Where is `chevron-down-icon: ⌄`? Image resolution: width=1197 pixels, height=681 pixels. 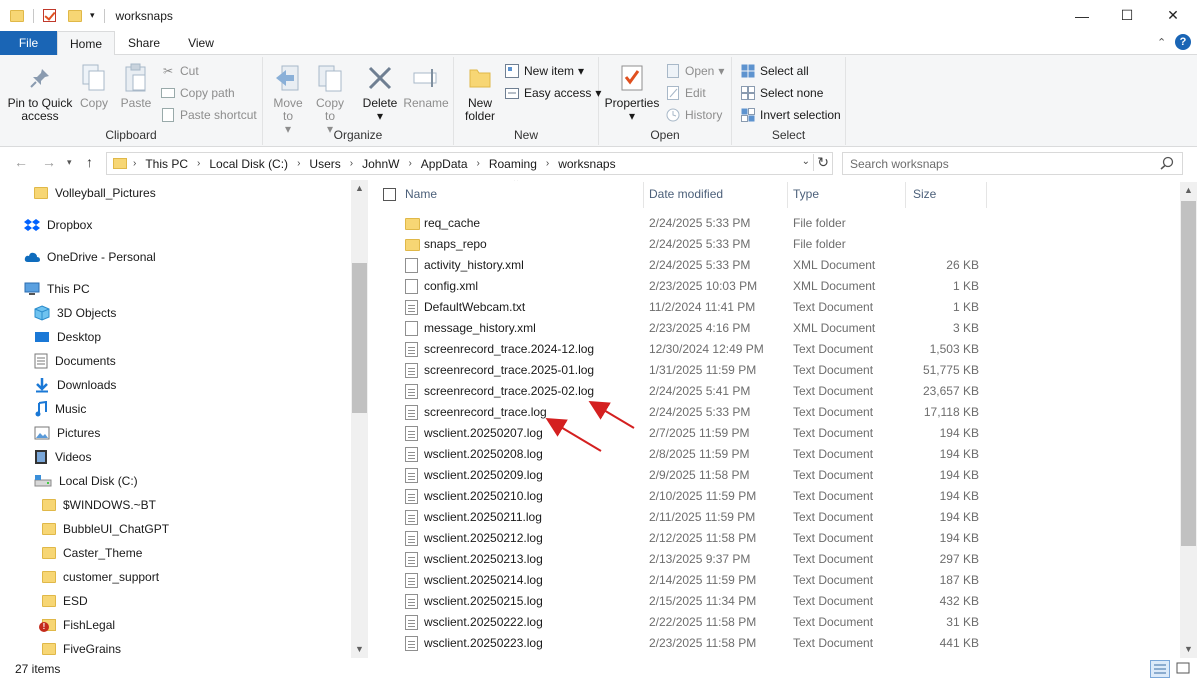 chevron-down-icon: ⌄ is located at coordinates (806, 161).